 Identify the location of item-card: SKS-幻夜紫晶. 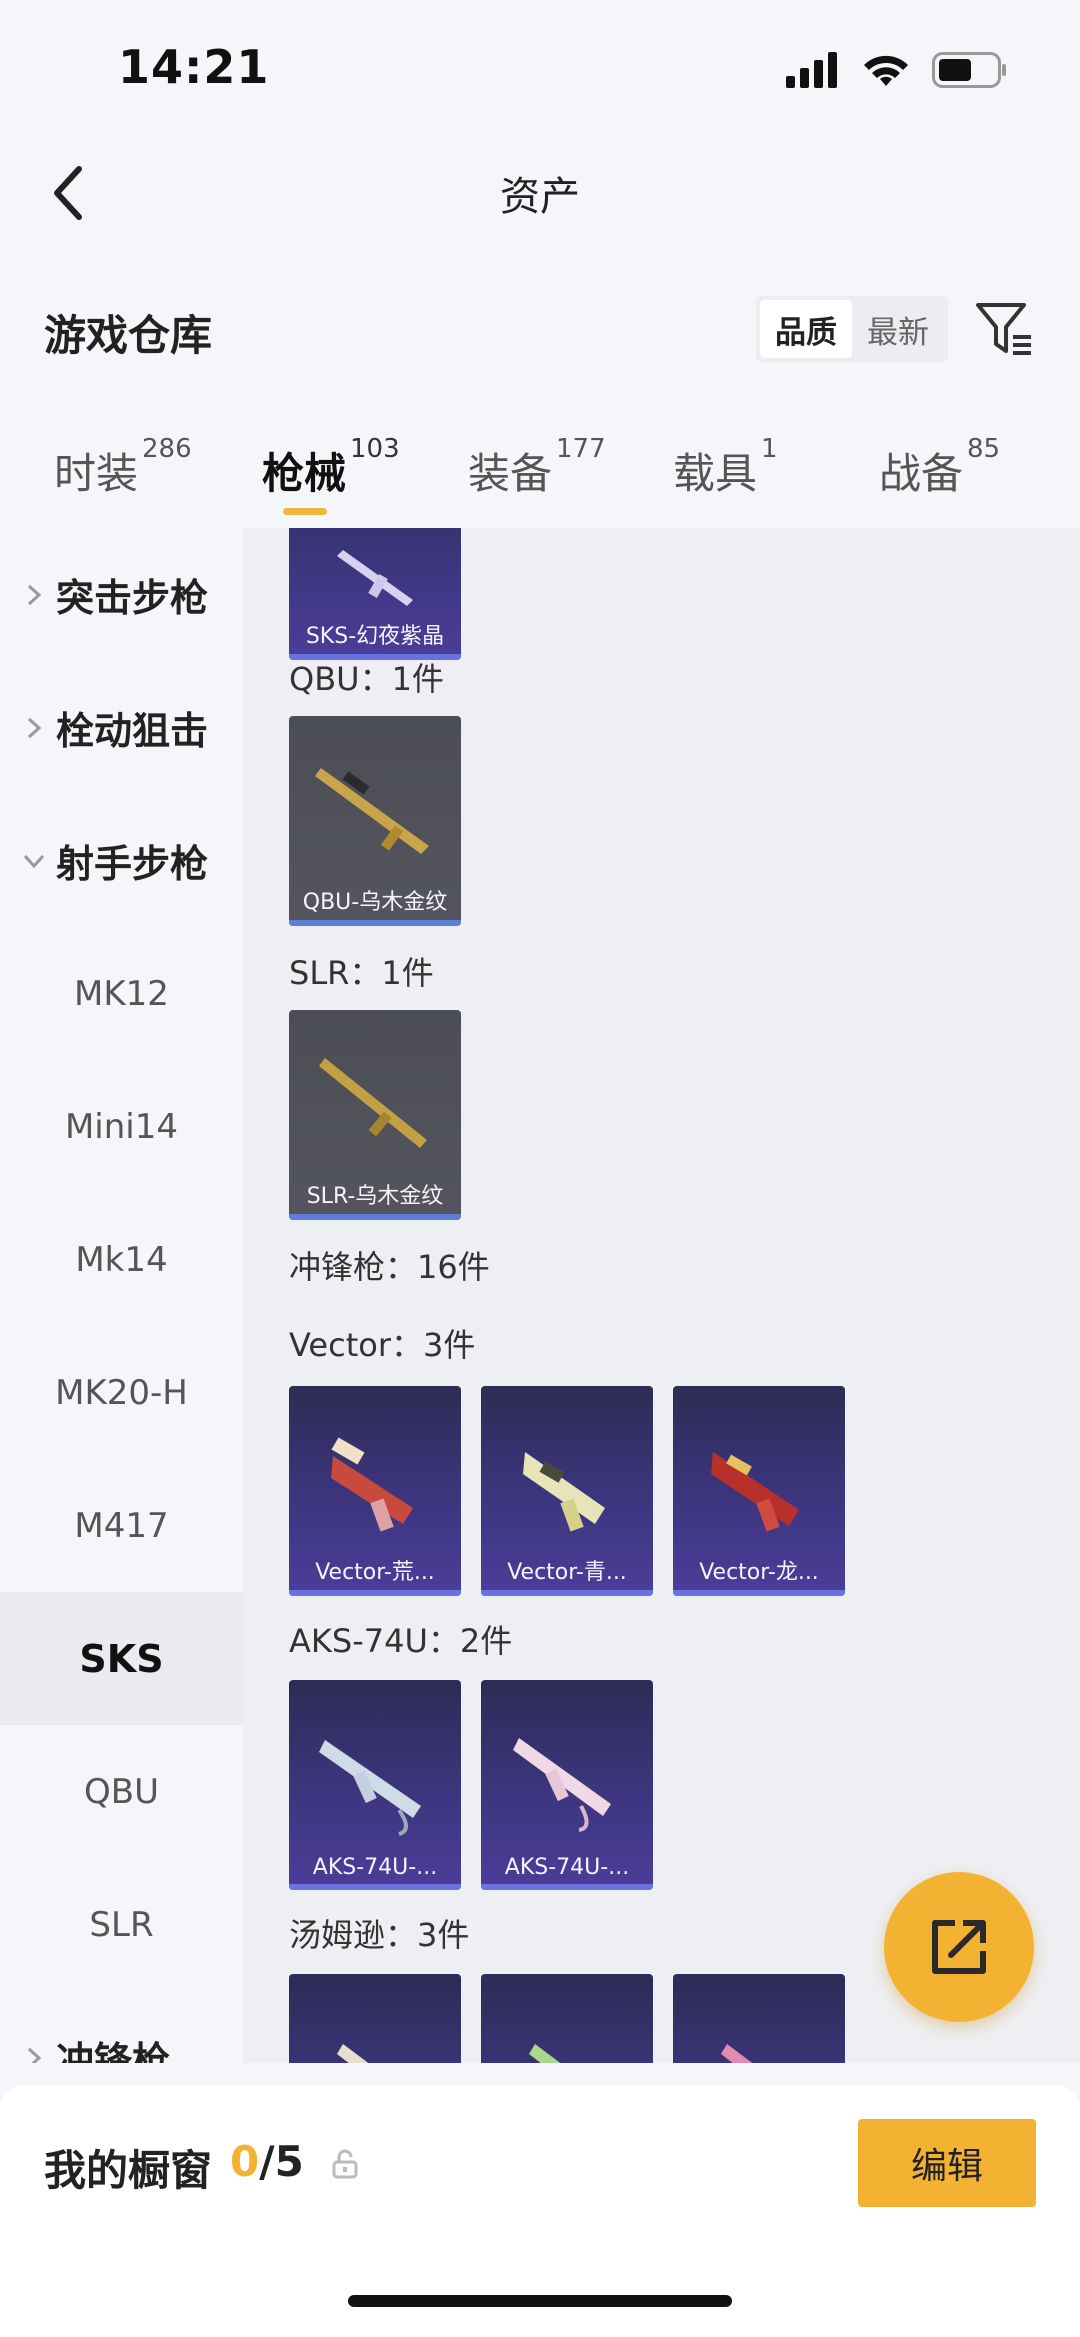
(375, 594).